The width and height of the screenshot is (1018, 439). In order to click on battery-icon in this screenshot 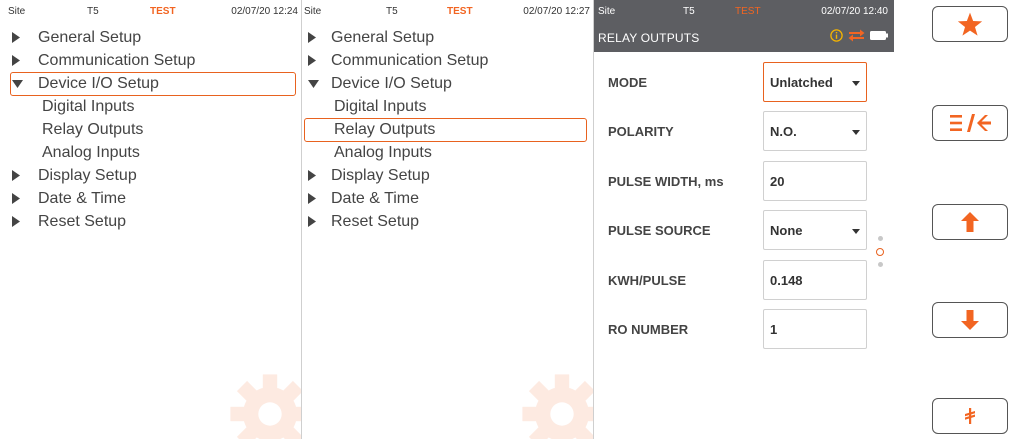, I will do `click(879, 35)`.